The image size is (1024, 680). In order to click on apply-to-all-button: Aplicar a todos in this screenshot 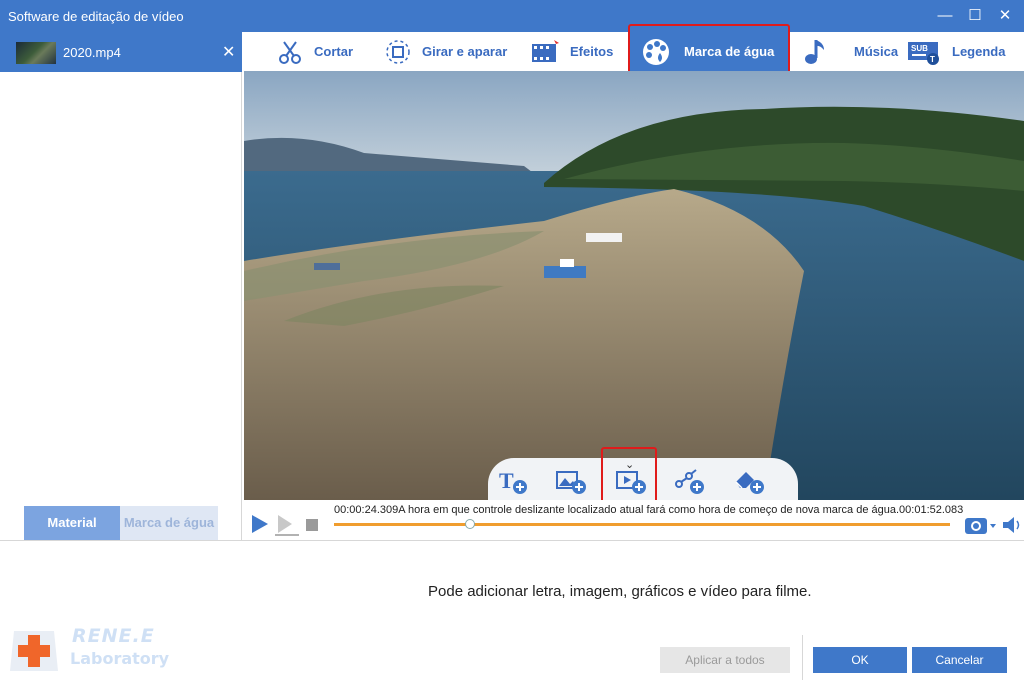, I will do `click(725, 660)`.